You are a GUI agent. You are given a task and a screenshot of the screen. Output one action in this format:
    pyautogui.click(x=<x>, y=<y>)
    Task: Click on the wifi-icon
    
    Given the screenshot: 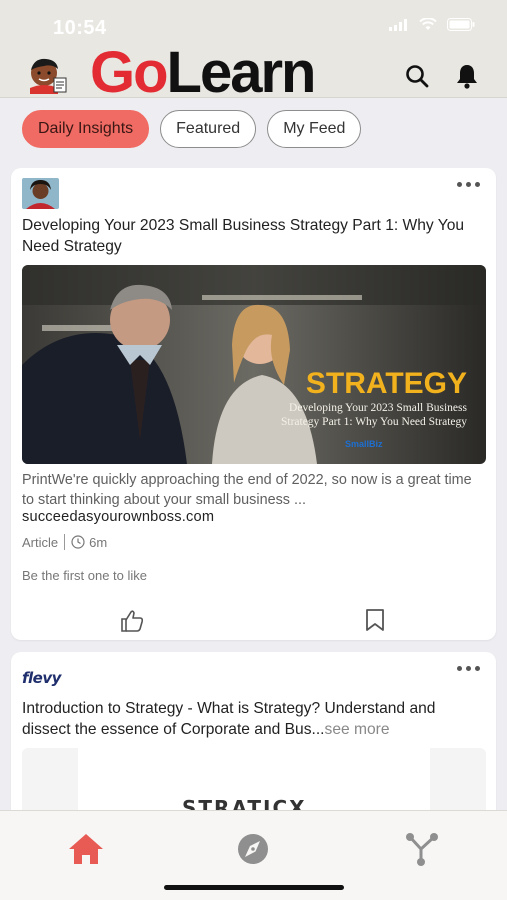 What is the action you would take?
    pyautogui.click(x=428, y=24)
    